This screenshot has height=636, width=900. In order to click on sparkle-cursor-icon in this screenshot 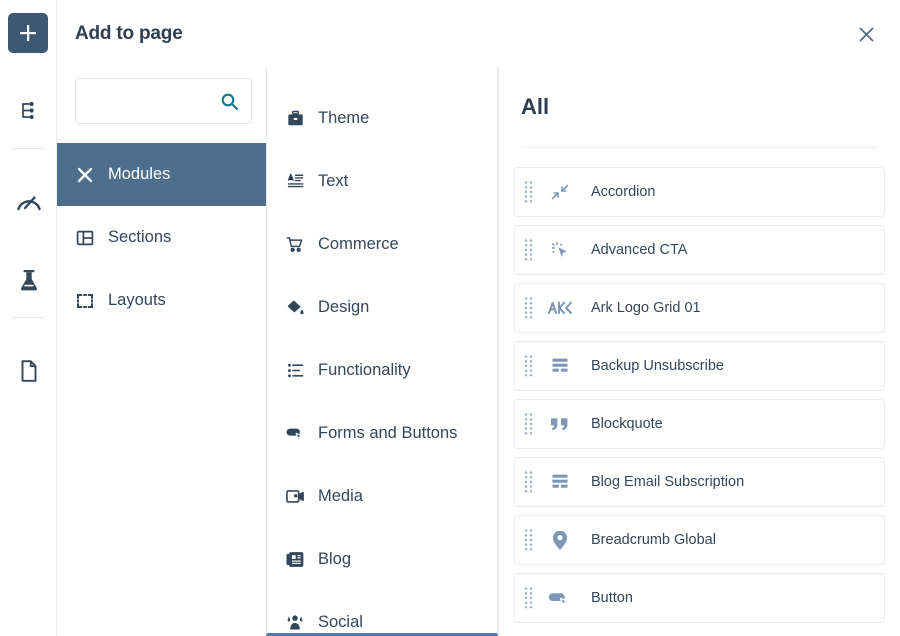, I will do `click(560, 250)`.